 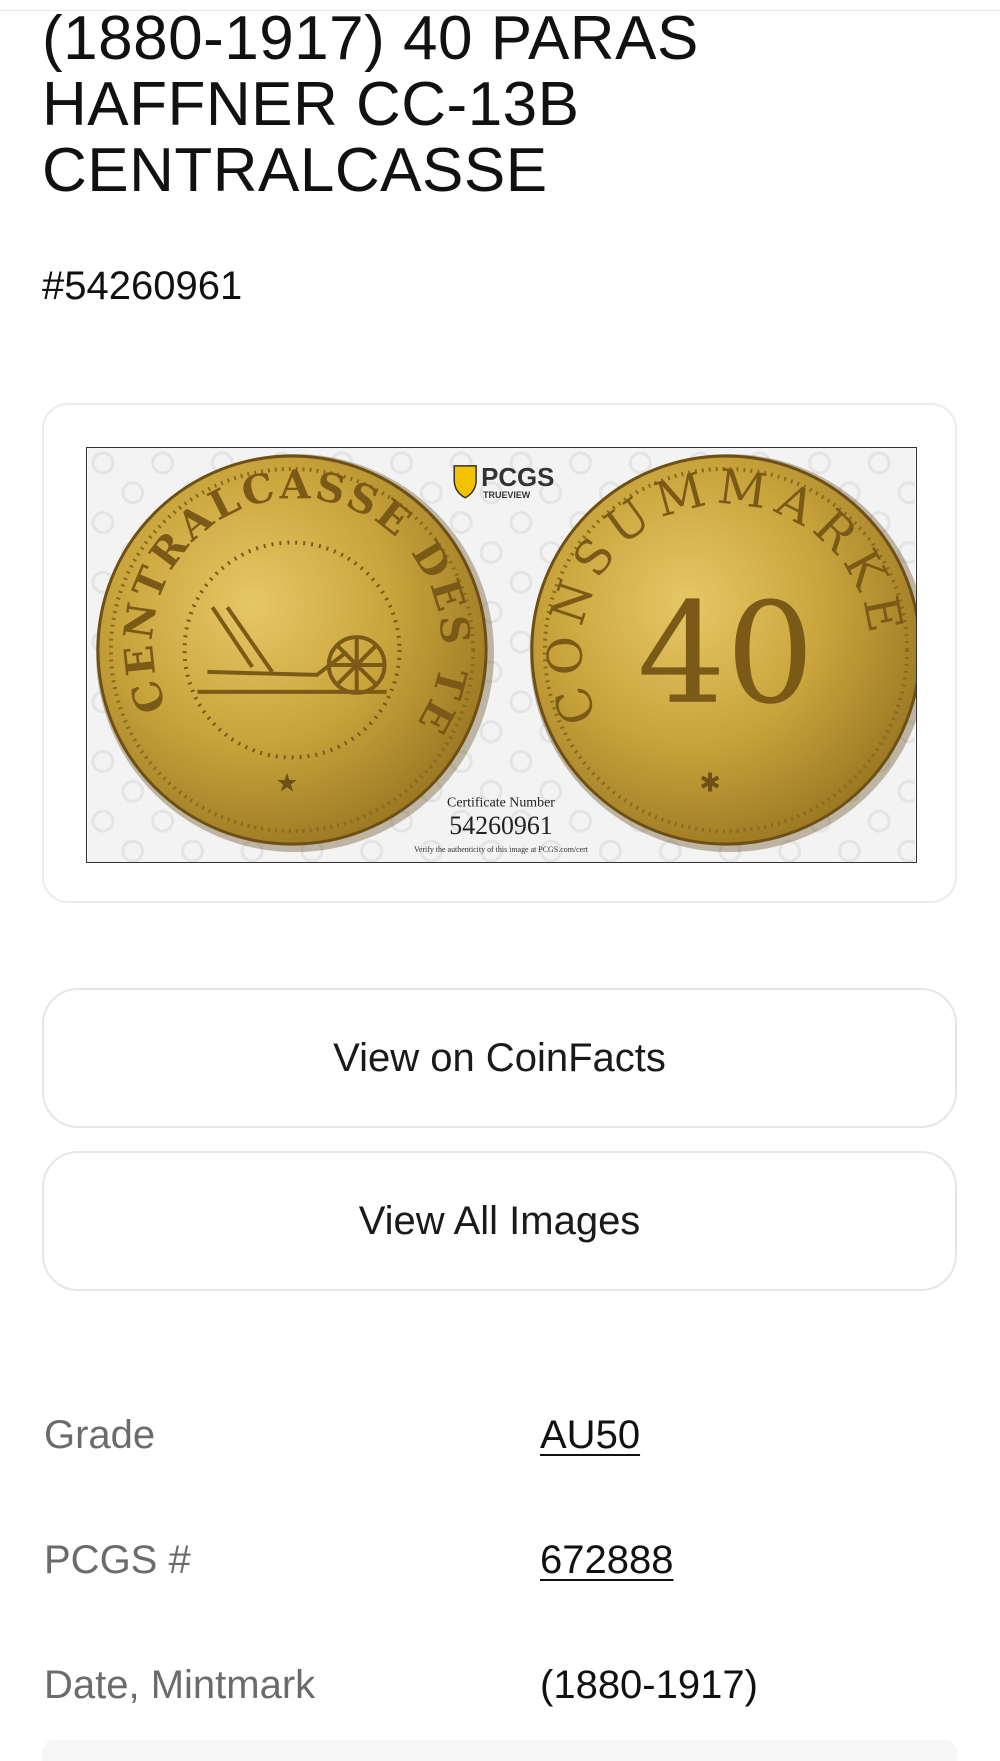 What do you see at coordinates (370, 38) in the screenshot?
I see `title-line-1: (1880-1917) 40 PARAS` at bounding box center [370, 38].